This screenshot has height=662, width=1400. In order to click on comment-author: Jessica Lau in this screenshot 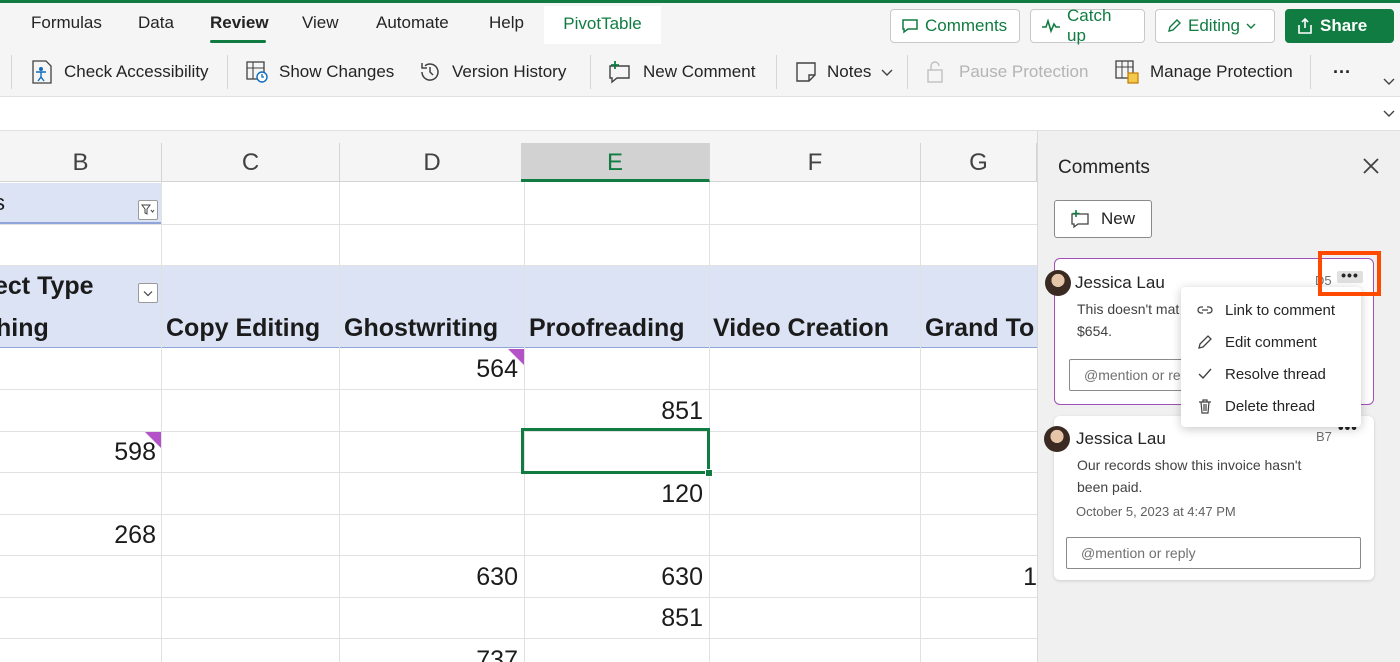, I will do `click(1121, 438)`.